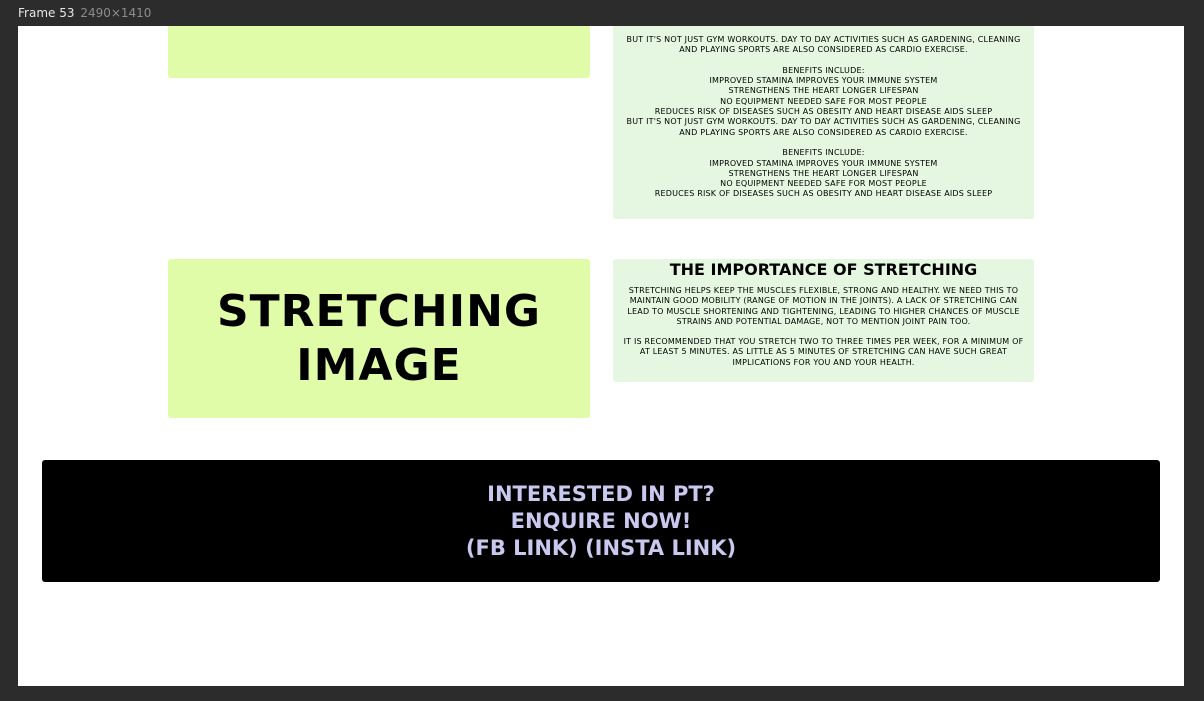 Image resolution: width=1204 pixels, height=701 pixels. Describe the element at coordinates (379, 311) in the screenshot. I see `stretching-image-label-line1: STRETCHING` at that location.